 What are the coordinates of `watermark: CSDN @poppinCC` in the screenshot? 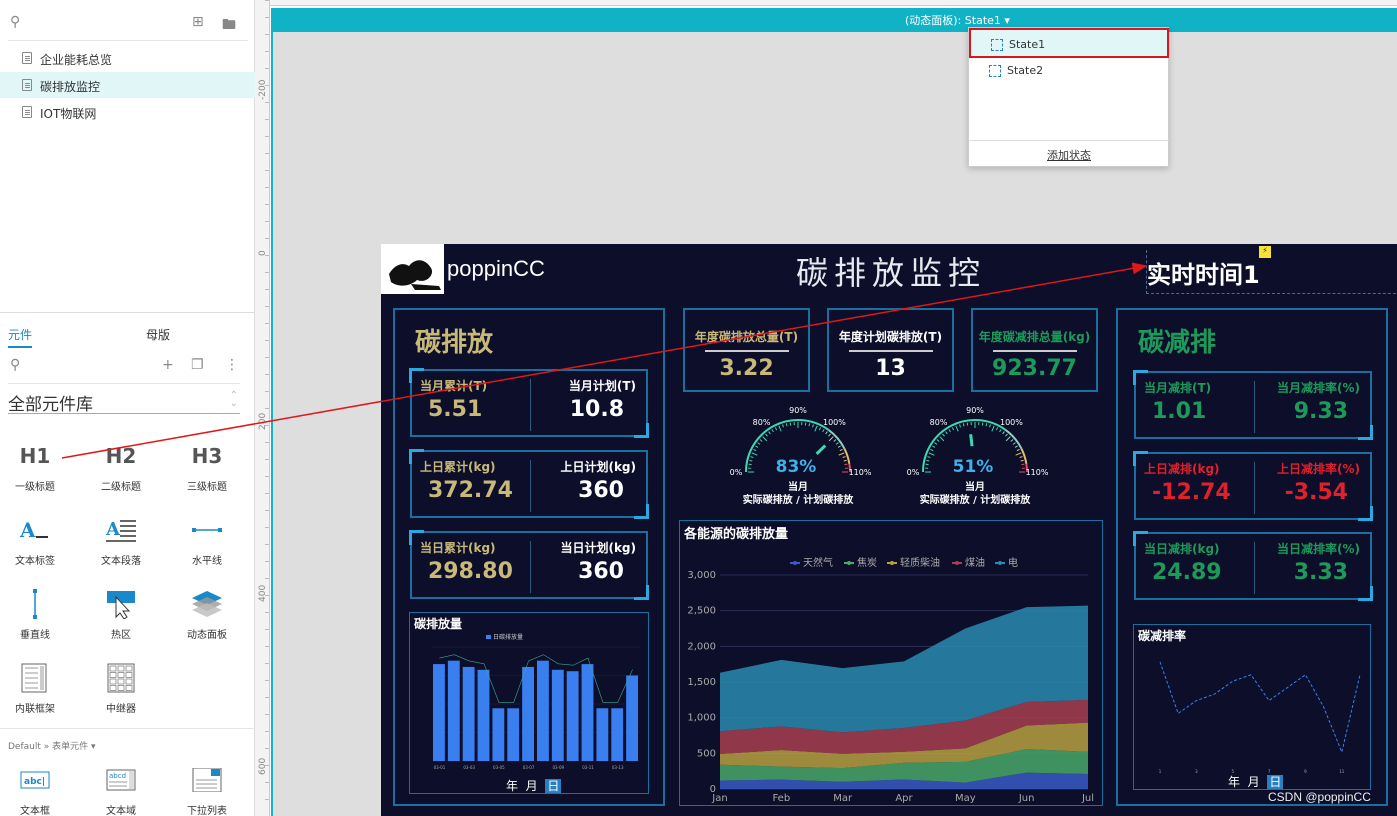 It's located at (1319, 797).